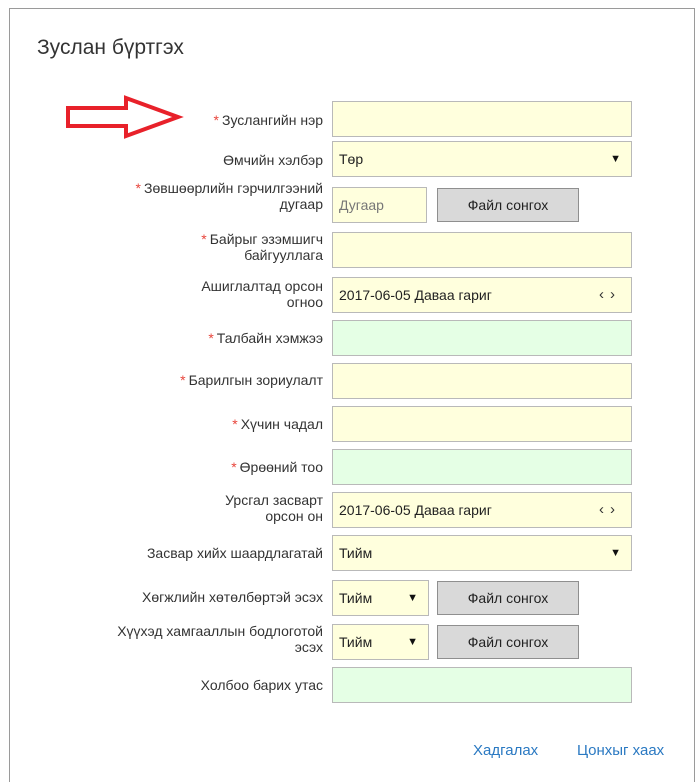  Describe the element at coordinates (482, 424) in the screenshot. I see `capacity-input` at that location.